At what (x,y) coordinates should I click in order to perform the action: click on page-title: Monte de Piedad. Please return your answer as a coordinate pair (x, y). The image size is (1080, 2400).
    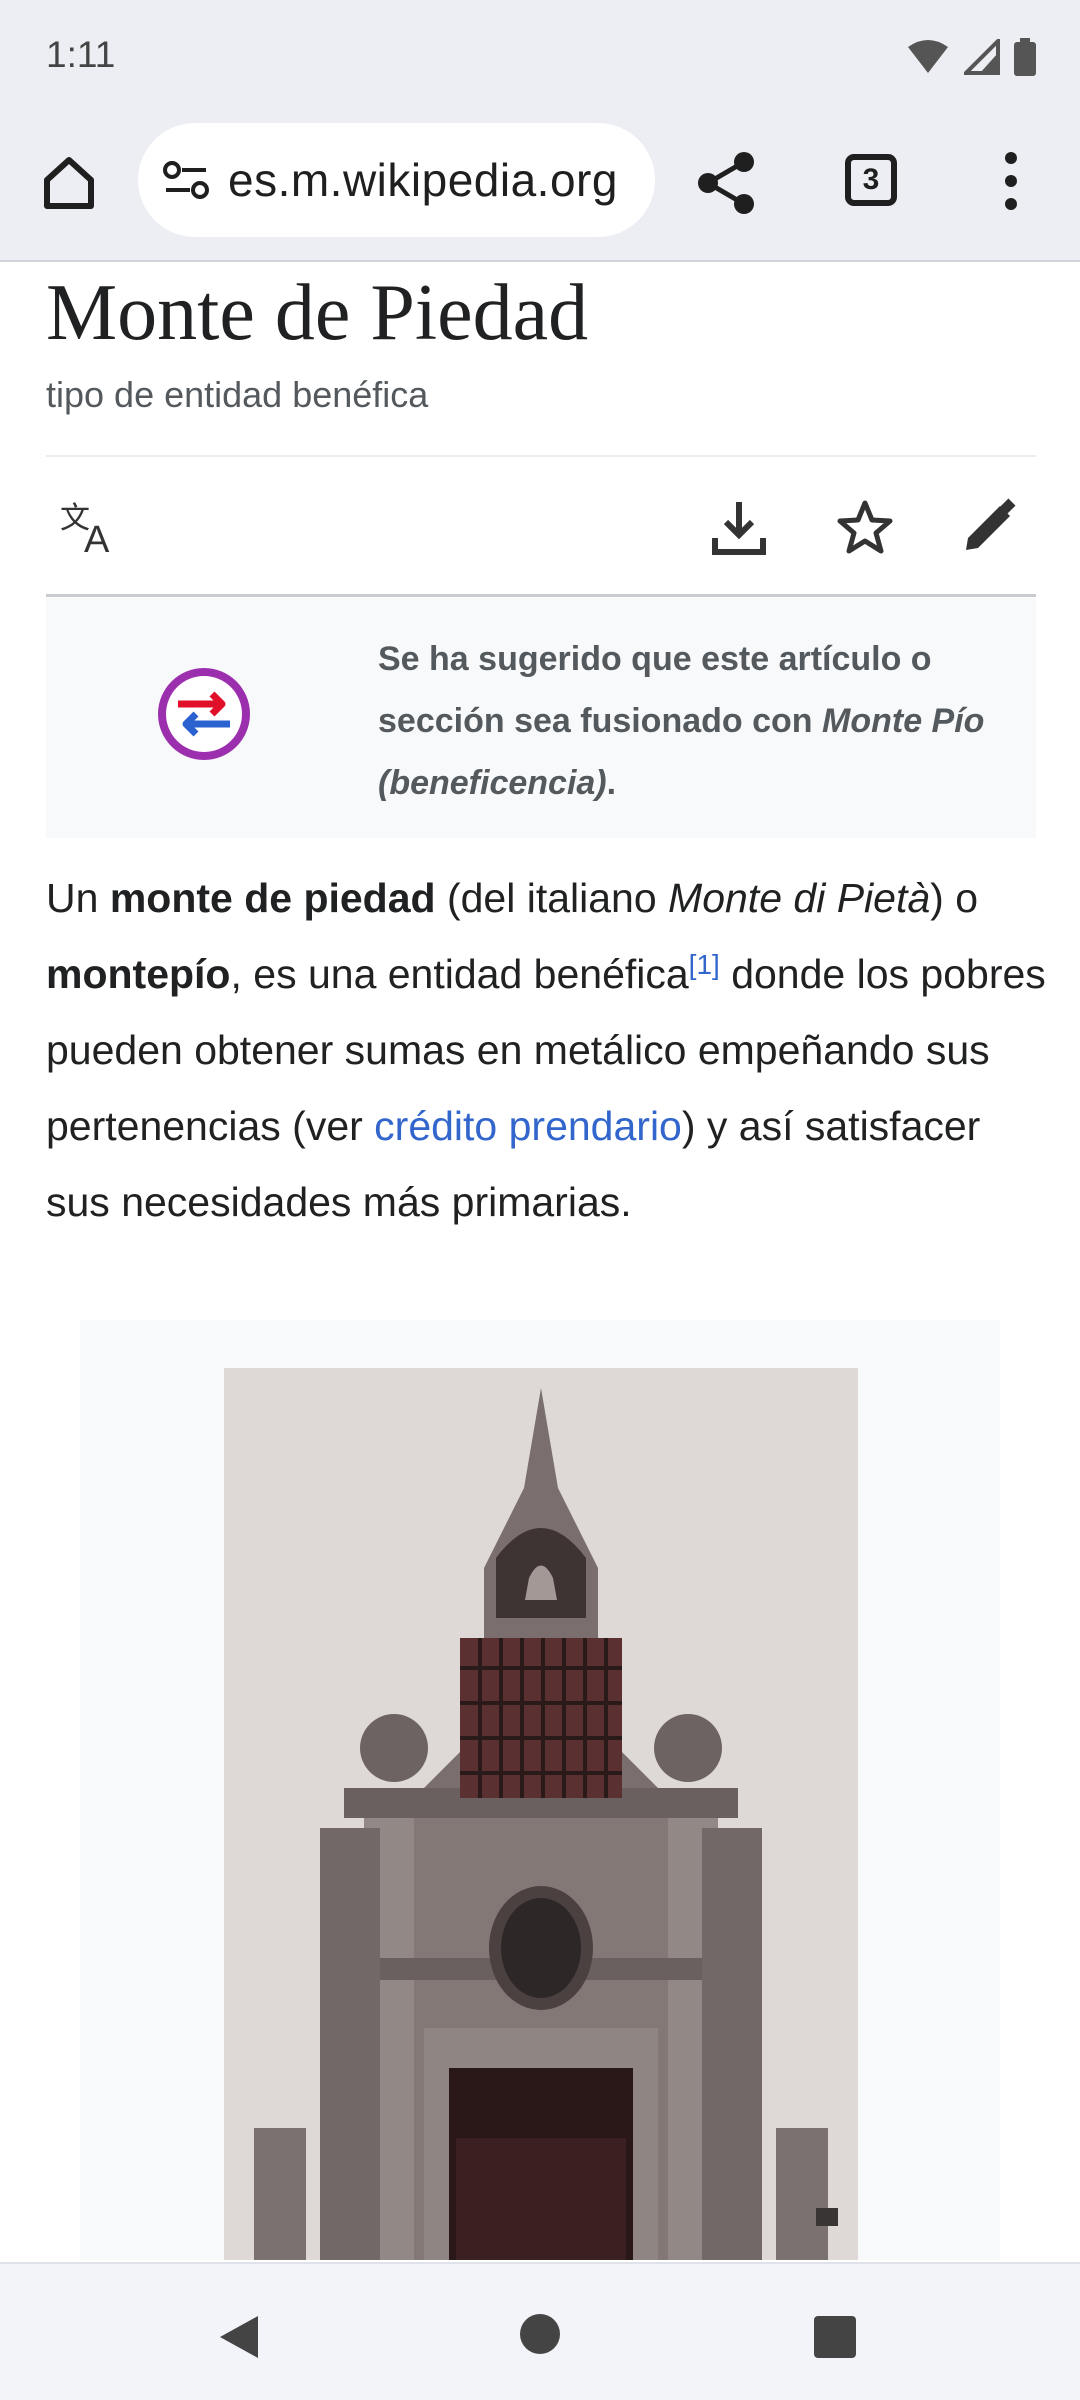
    Looking at the image, I should click on (317, 313).